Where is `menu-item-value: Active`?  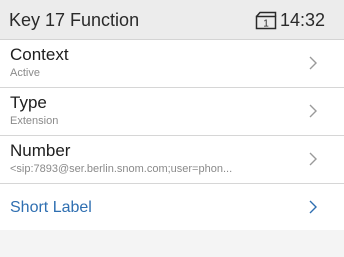
menu-item-value: Active is located at coordinates (25, 73).